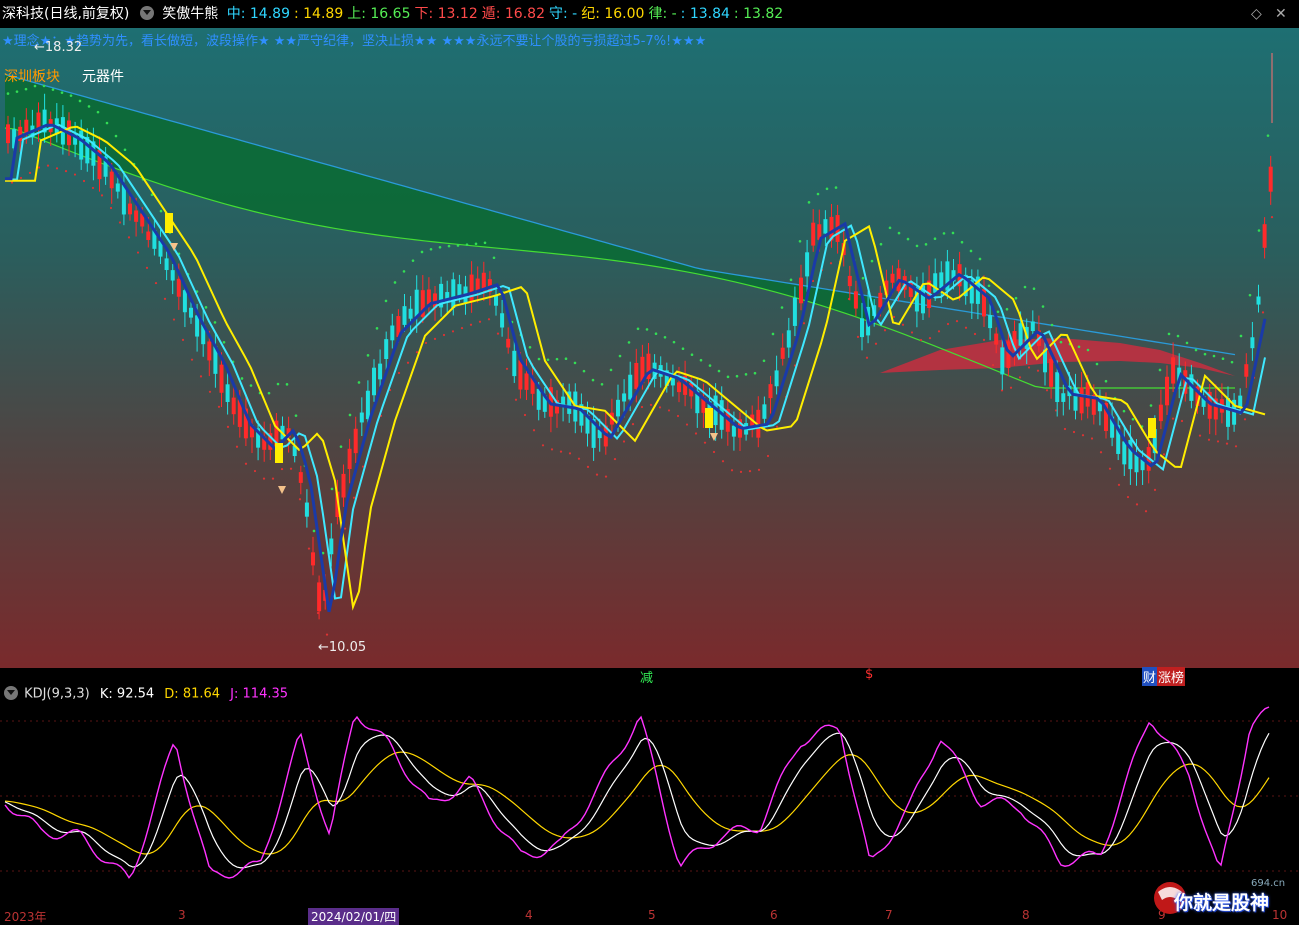 Image resolution: width=1299 pixels, height=925 pixels. Describe the element at coordinates (869, 674) in the screenshot. I see `signal-dollar: $` at that location.